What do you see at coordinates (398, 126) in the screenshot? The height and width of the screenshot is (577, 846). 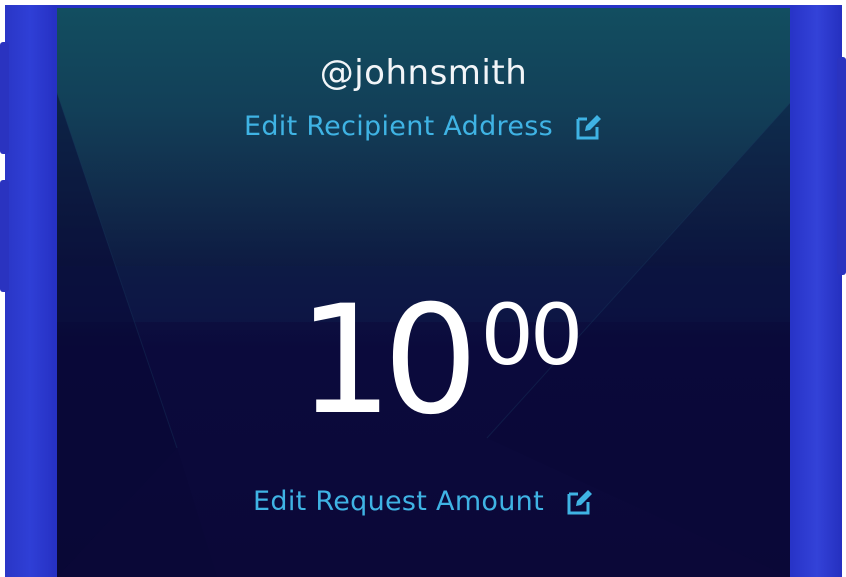 I see `edit-recipient-address-label: Edit Recipient Address` at bounding box center [398, 126].